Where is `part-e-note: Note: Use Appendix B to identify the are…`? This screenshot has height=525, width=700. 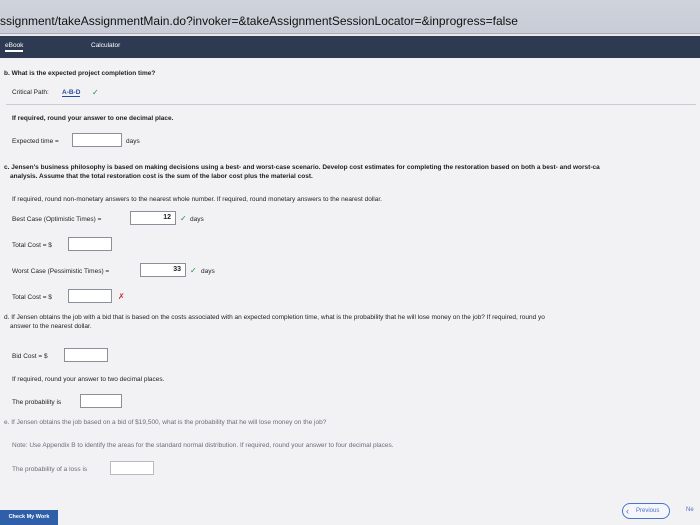
part-e-note: Note: Use Appendix B to identify the are… is located at coordinates (203, 445).